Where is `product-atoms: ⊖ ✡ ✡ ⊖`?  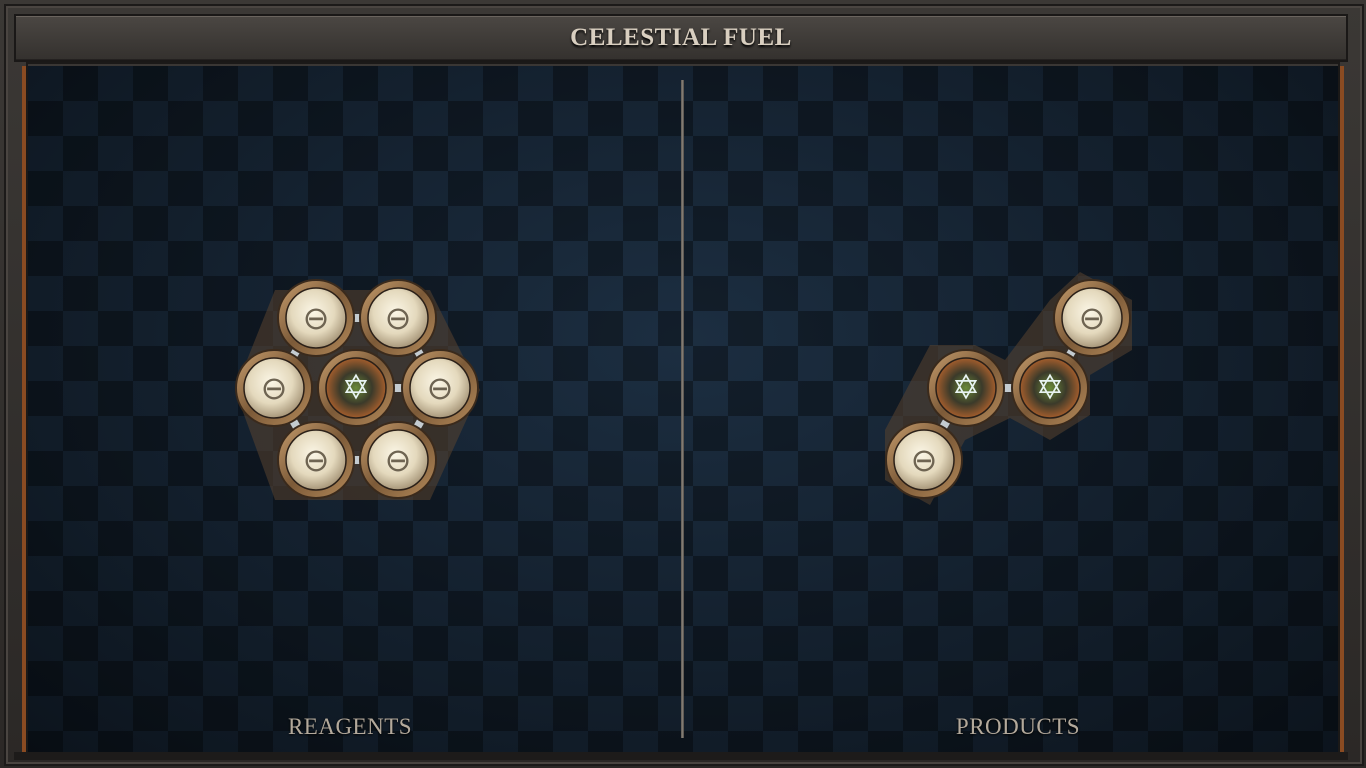
product-atoms: ⊖ ✡ ✡ ⊖ is located at coordinates (1008, 389).